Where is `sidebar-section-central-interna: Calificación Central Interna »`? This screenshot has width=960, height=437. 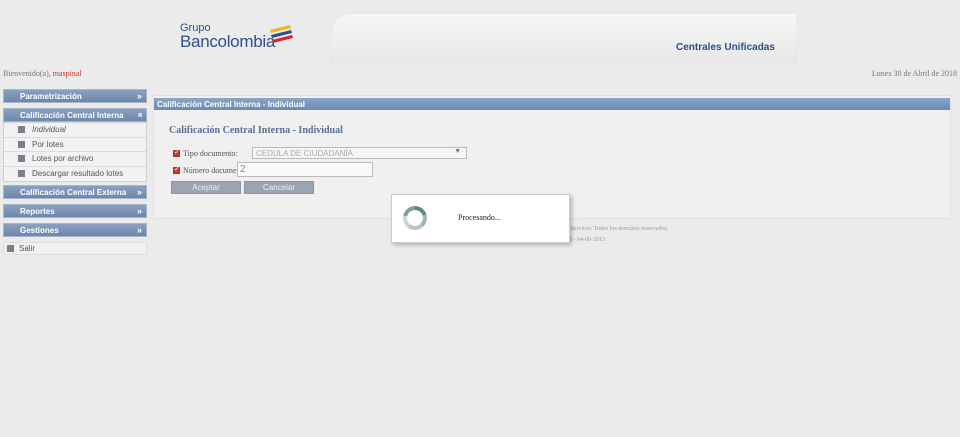 sidebar-section-central-interna: Calificación Central Interna » is located at coordinates (75, 115).